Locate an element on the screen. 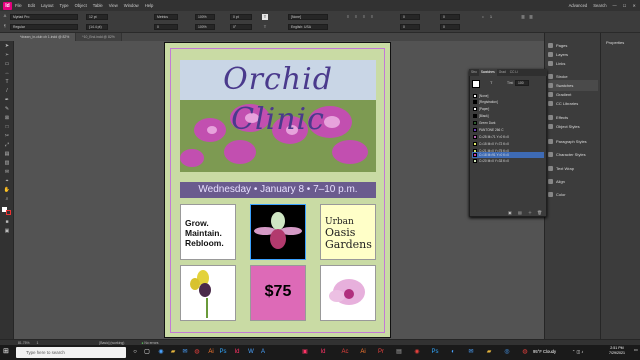 This screenshot has height=360, width=640. pinned-app-icon: ◉ is located at coordinates (417, 352).